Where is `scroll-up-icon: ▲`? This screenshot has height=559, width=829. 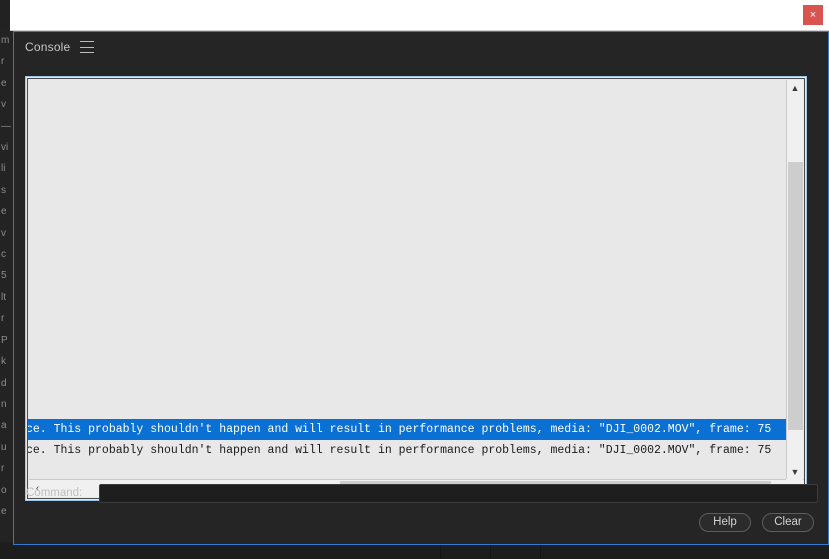
scroll-up-icon: ▲ is located at coordinates (795, 88).